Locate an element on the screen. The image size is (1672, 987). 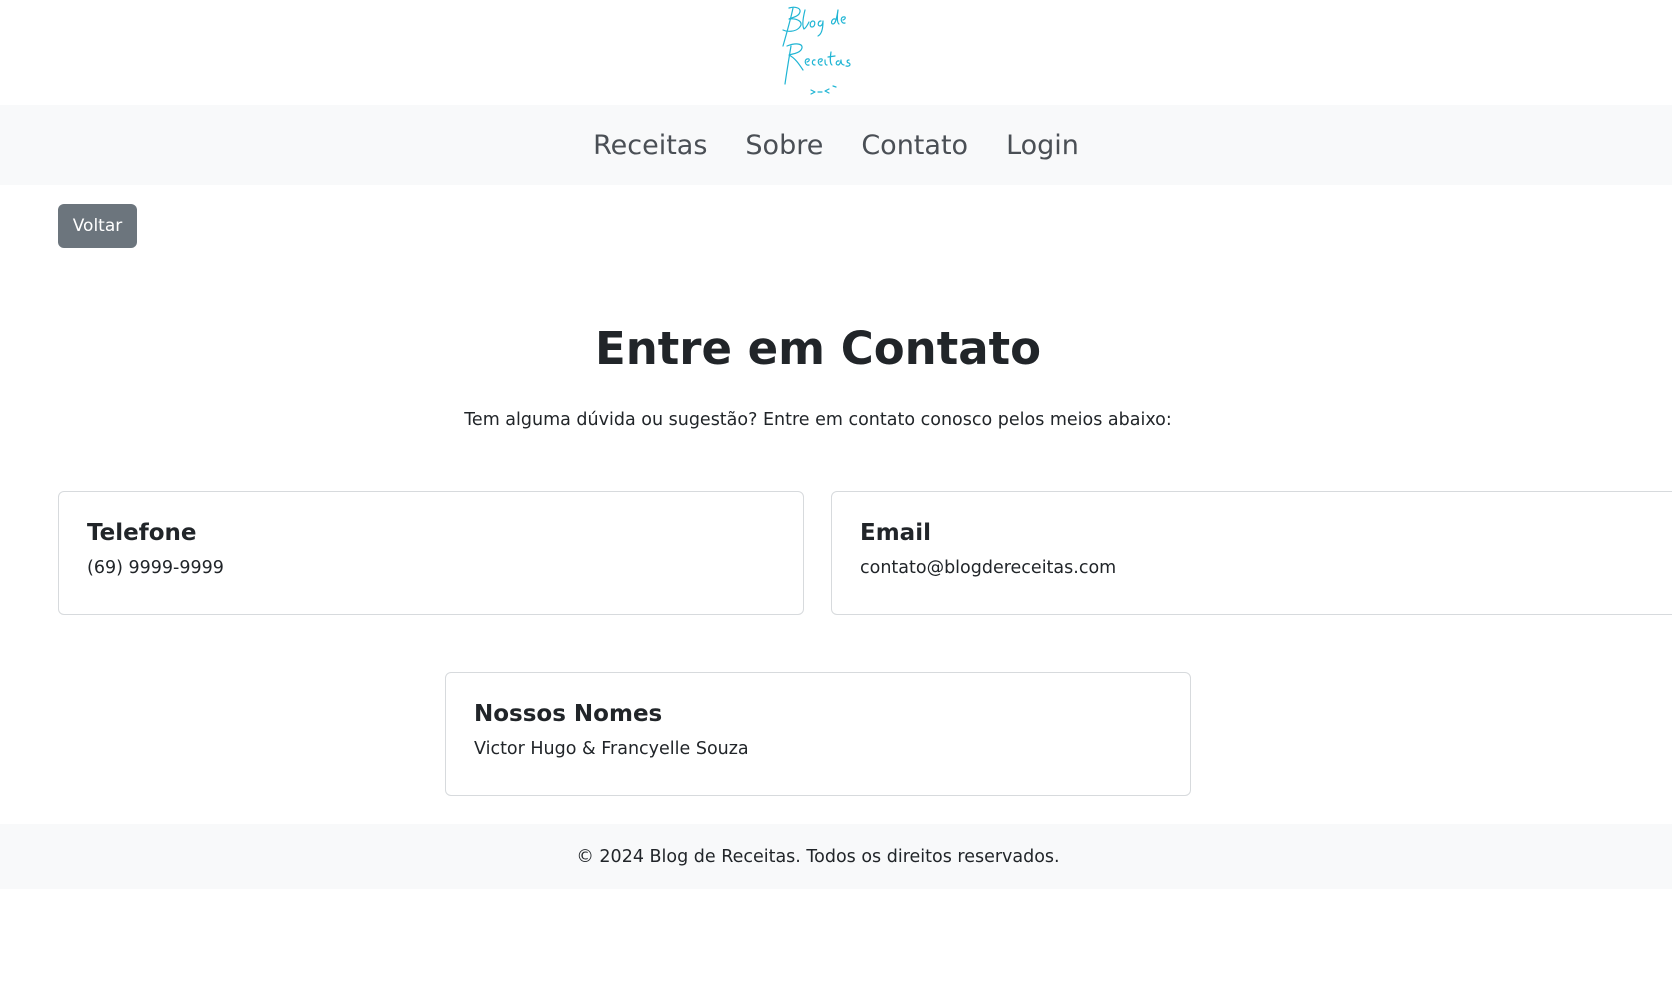
nav-link-login: Login is located at coordinates (1042, 145).